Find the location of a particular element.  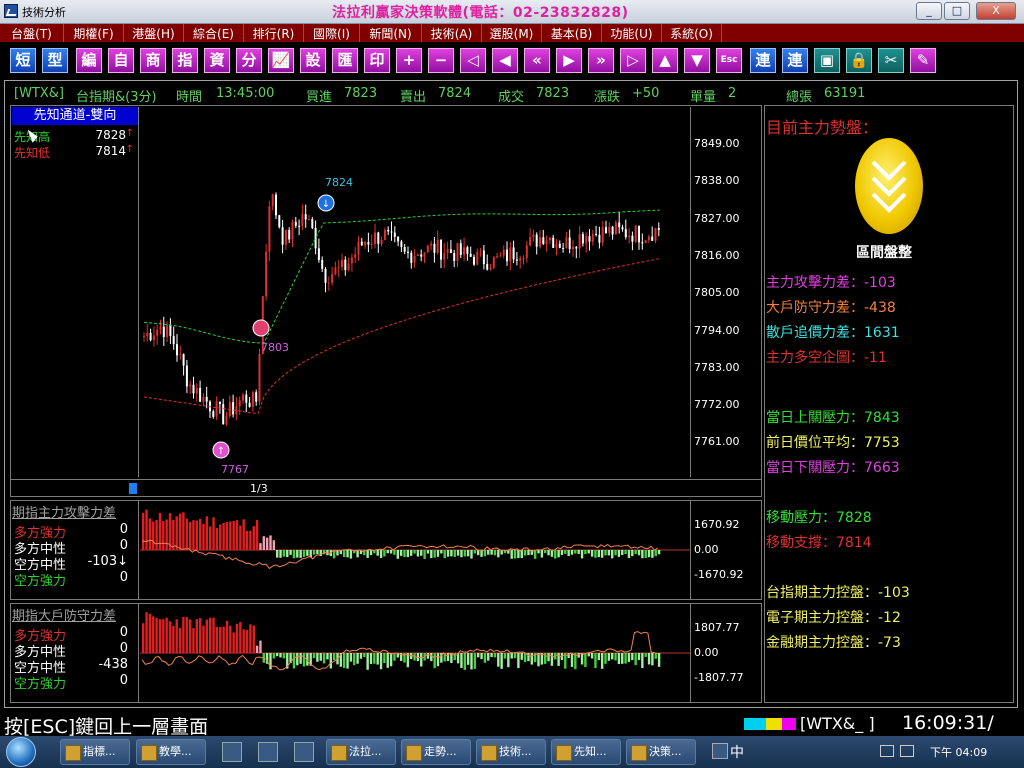

minute-button: 分 is located at coordinates (249, 60).